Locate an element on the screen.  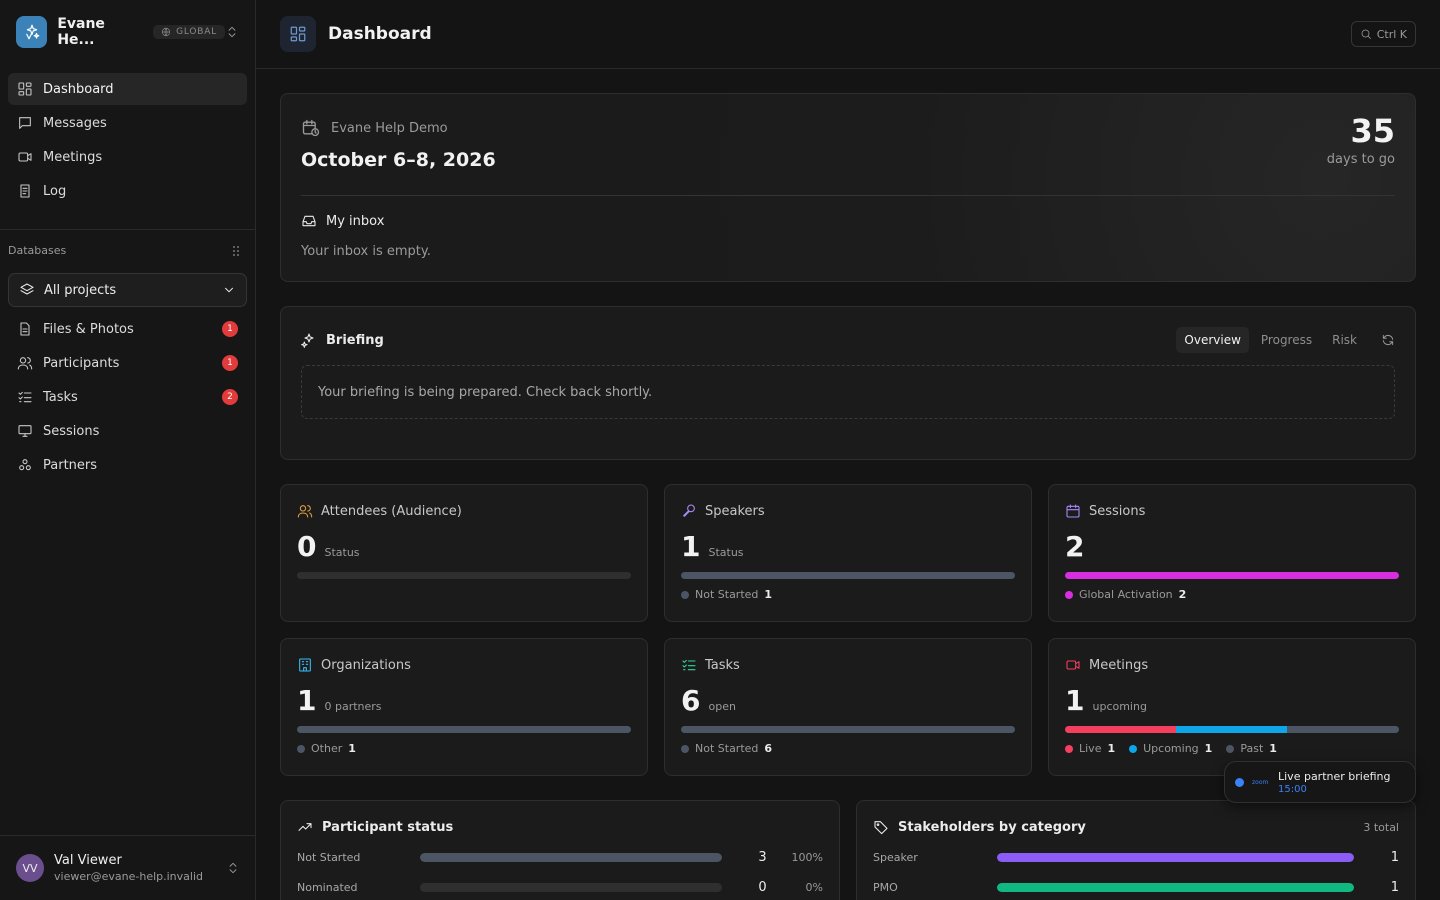
user-name: Val Viewer is located at coordinates (88, 860).